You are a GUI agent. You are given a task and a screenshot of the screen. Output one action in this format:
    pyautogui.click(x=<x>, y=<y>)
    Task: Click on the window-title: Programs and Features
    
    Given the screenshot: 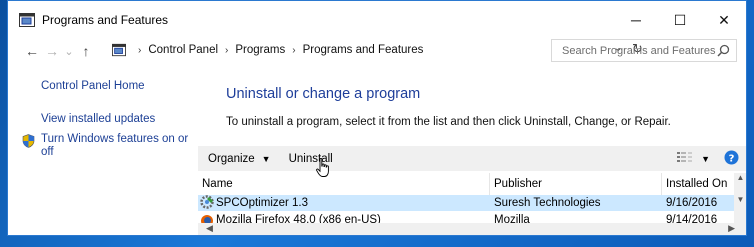 What is the action you would take?
    pyautogui.click(x=105, y=20)
    